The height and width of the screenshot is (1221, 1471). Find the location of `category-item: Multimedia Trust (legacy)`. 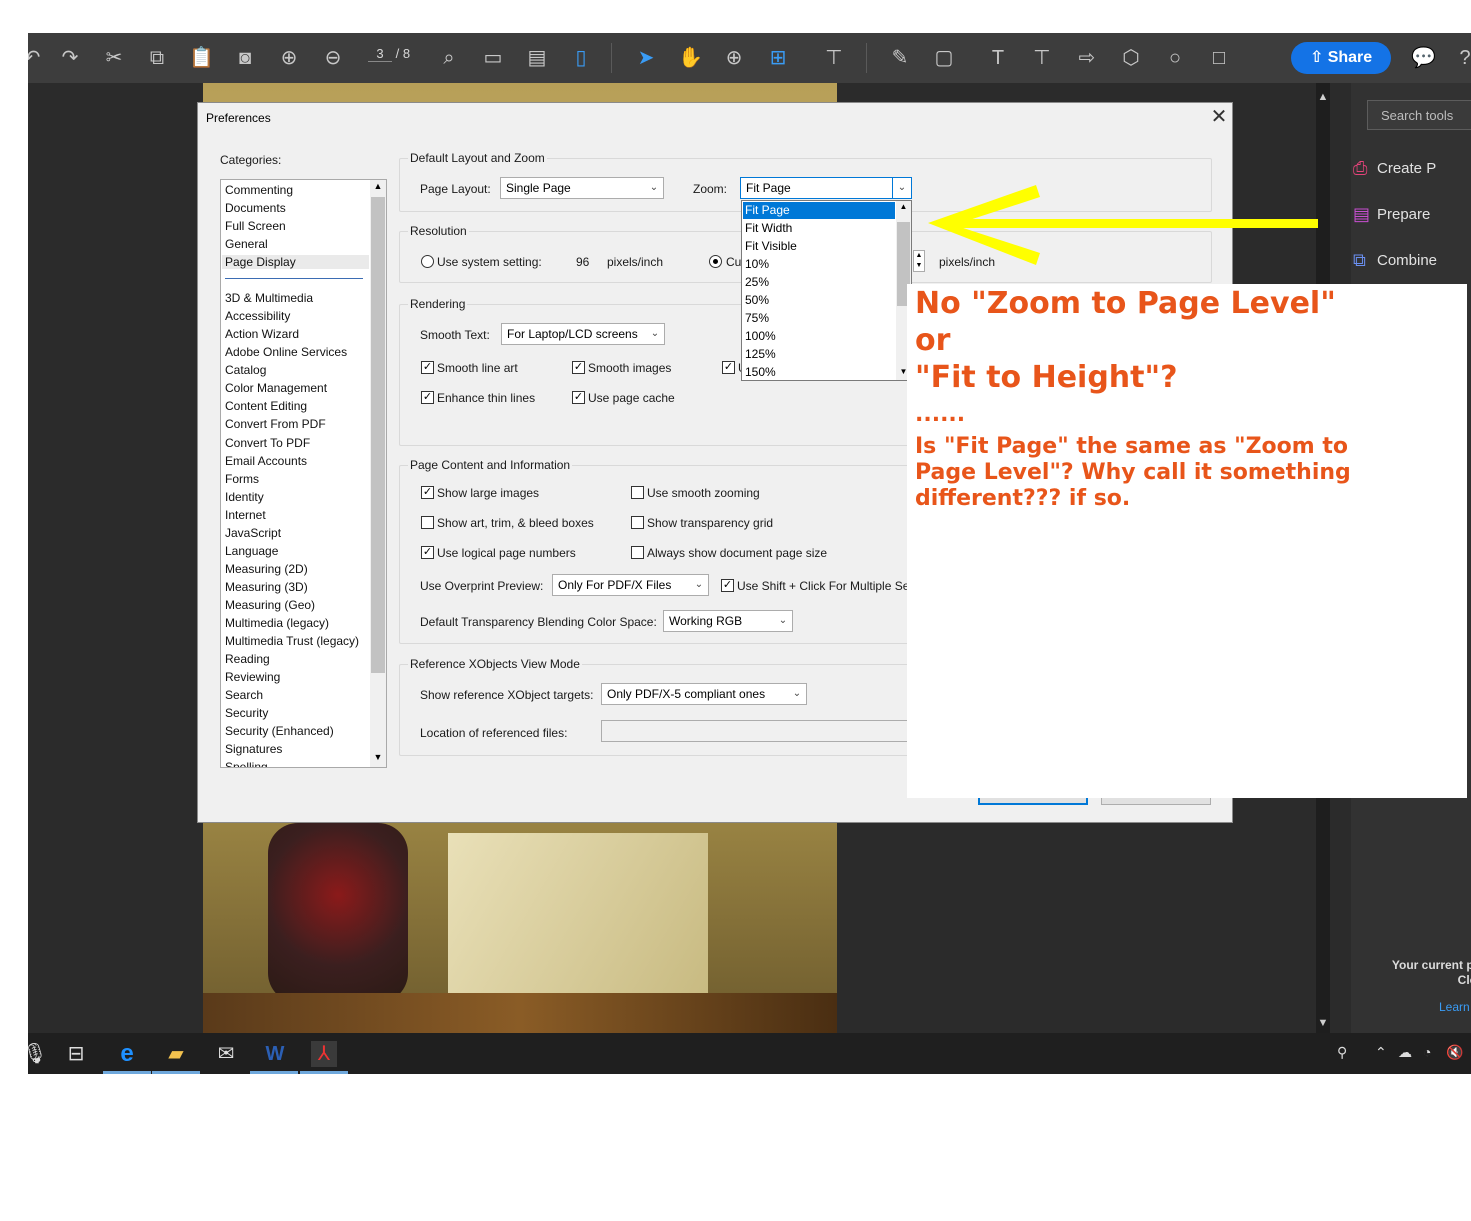

category-item: Multimedia Trust (legacy) is located at coordinates (292, 641).